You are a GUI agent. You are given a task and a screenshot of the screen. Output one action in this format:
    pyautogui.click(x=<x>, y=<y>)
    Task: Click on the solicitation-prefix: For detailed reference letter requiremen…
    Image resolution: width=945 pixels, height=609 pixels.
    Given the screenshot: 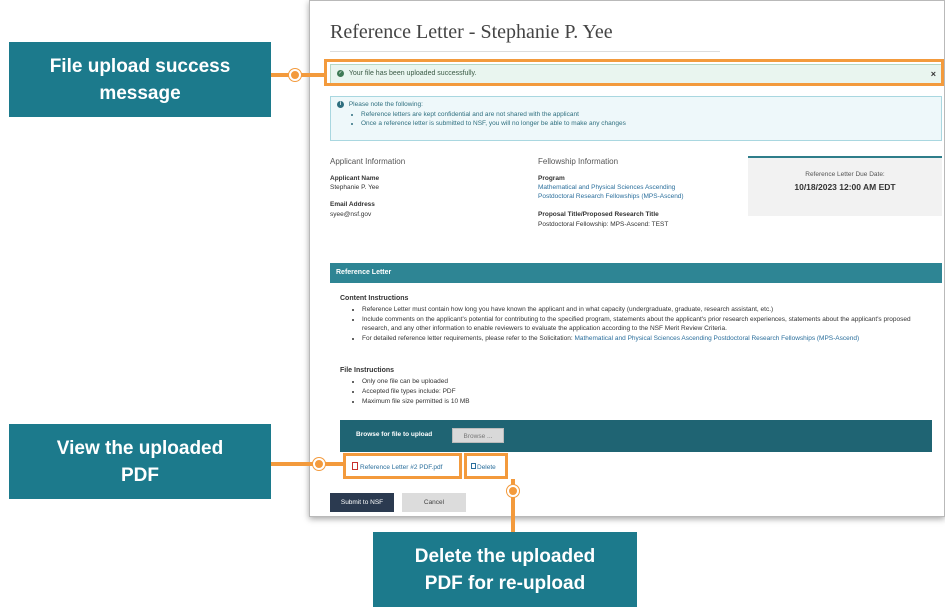 What is the action you would take?
    pyautogui.click(x=468, y=338)
    